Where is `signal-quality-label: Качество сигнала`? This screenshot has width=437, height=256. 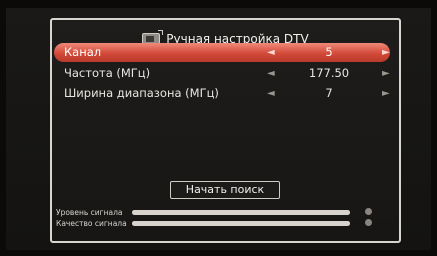
signal-quality-label: Качество сигнала is located at coordinates (91, 223).